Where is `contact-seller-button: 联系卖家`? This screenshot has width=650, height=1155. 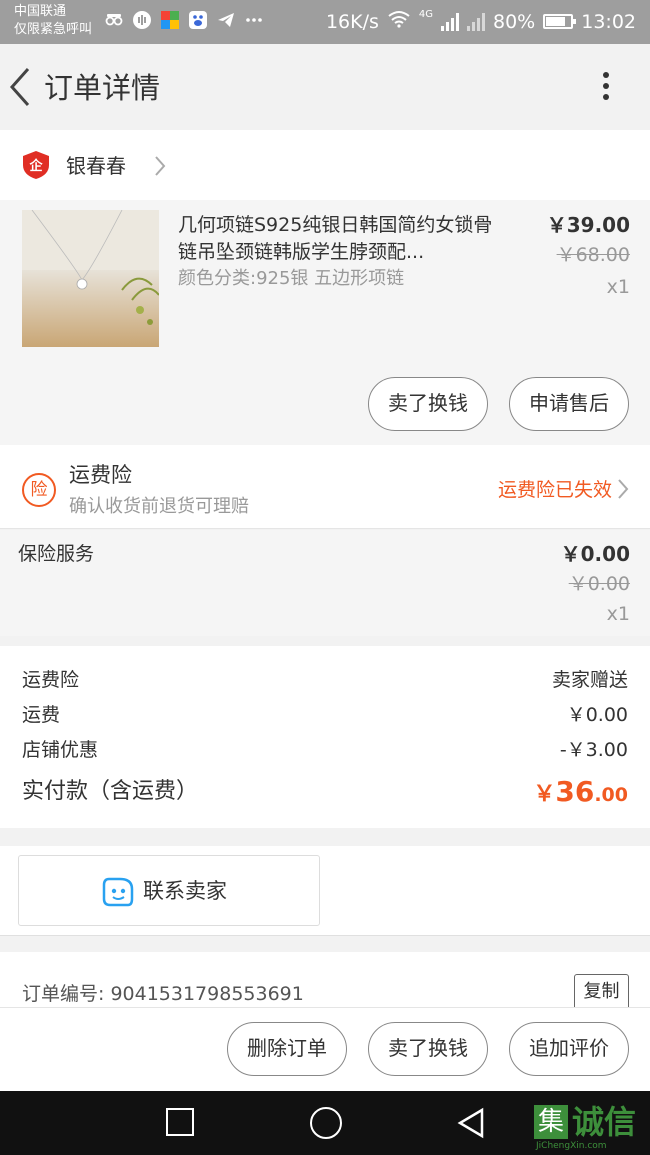
contact-seller-button: 联系卖家 is located at coordinates (169, 890).